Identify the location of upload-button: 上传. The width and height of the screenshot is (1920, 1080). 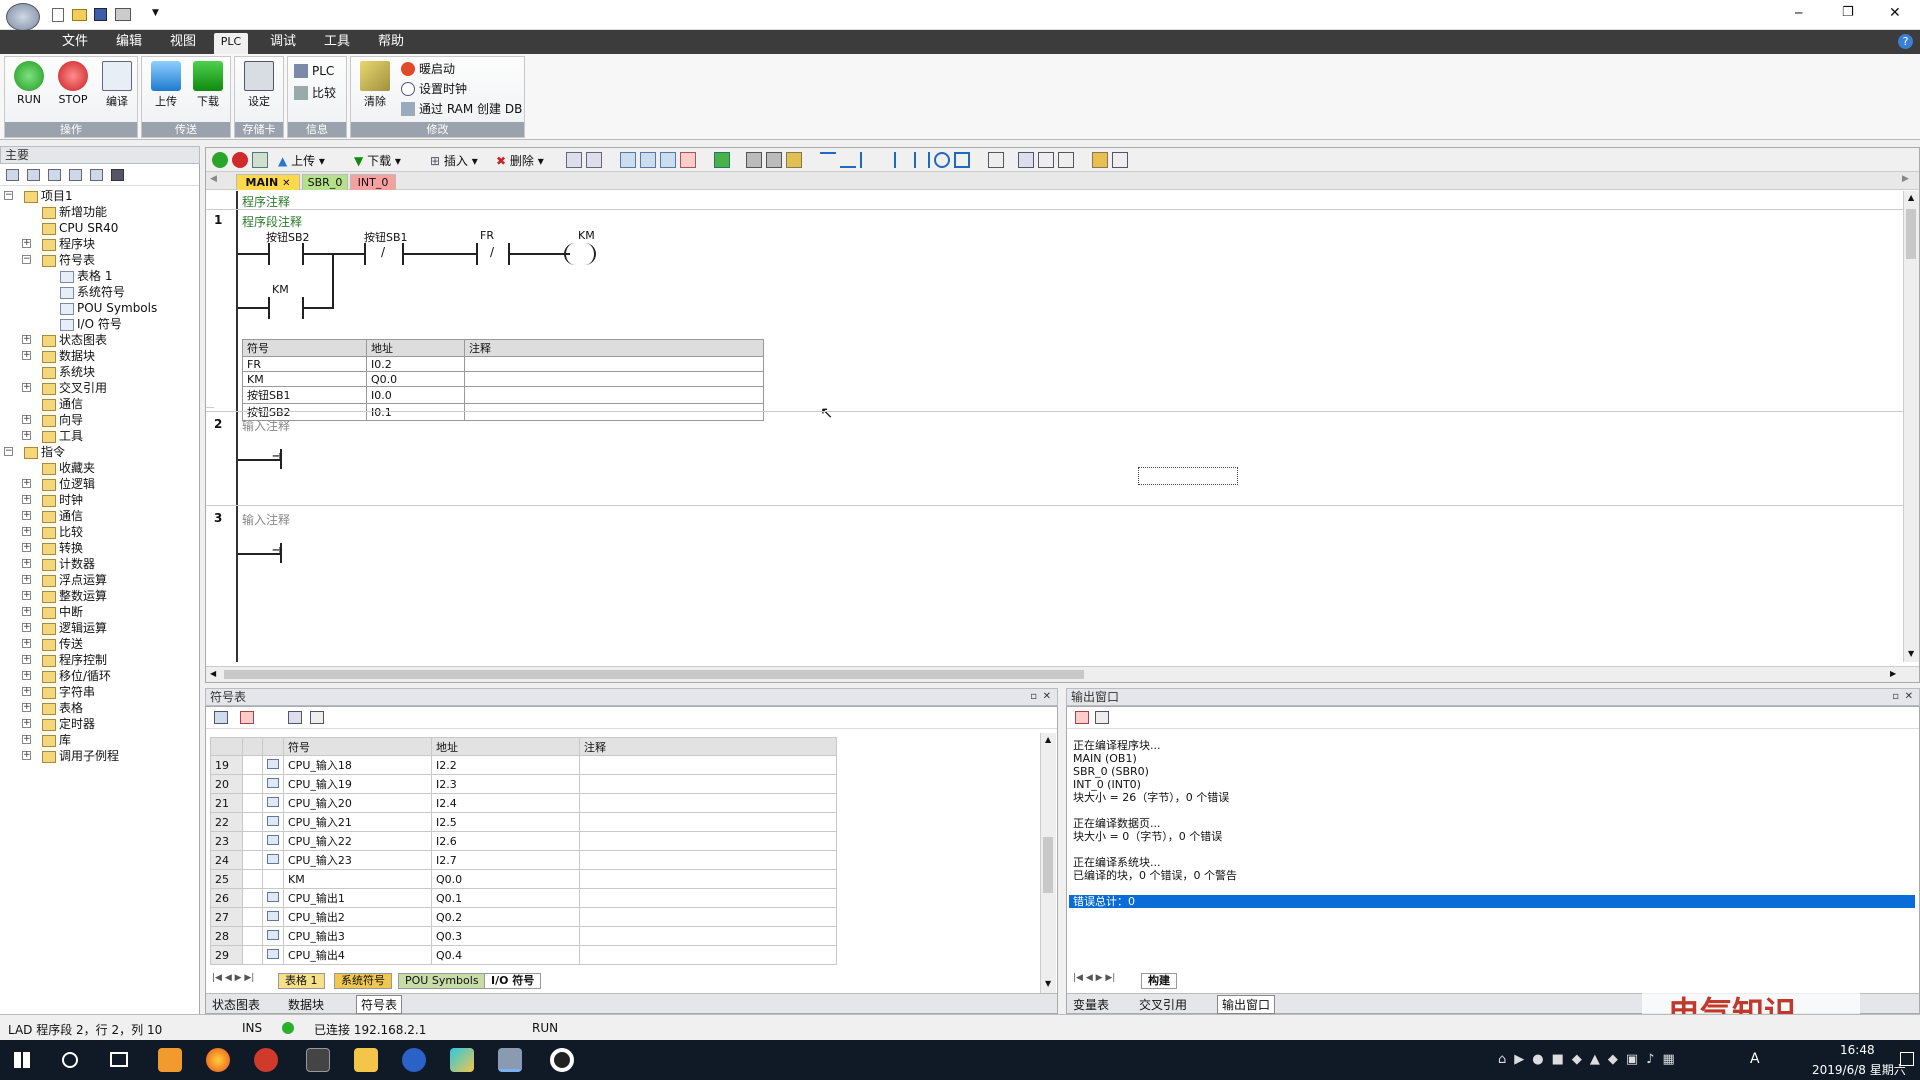
(166, 87).